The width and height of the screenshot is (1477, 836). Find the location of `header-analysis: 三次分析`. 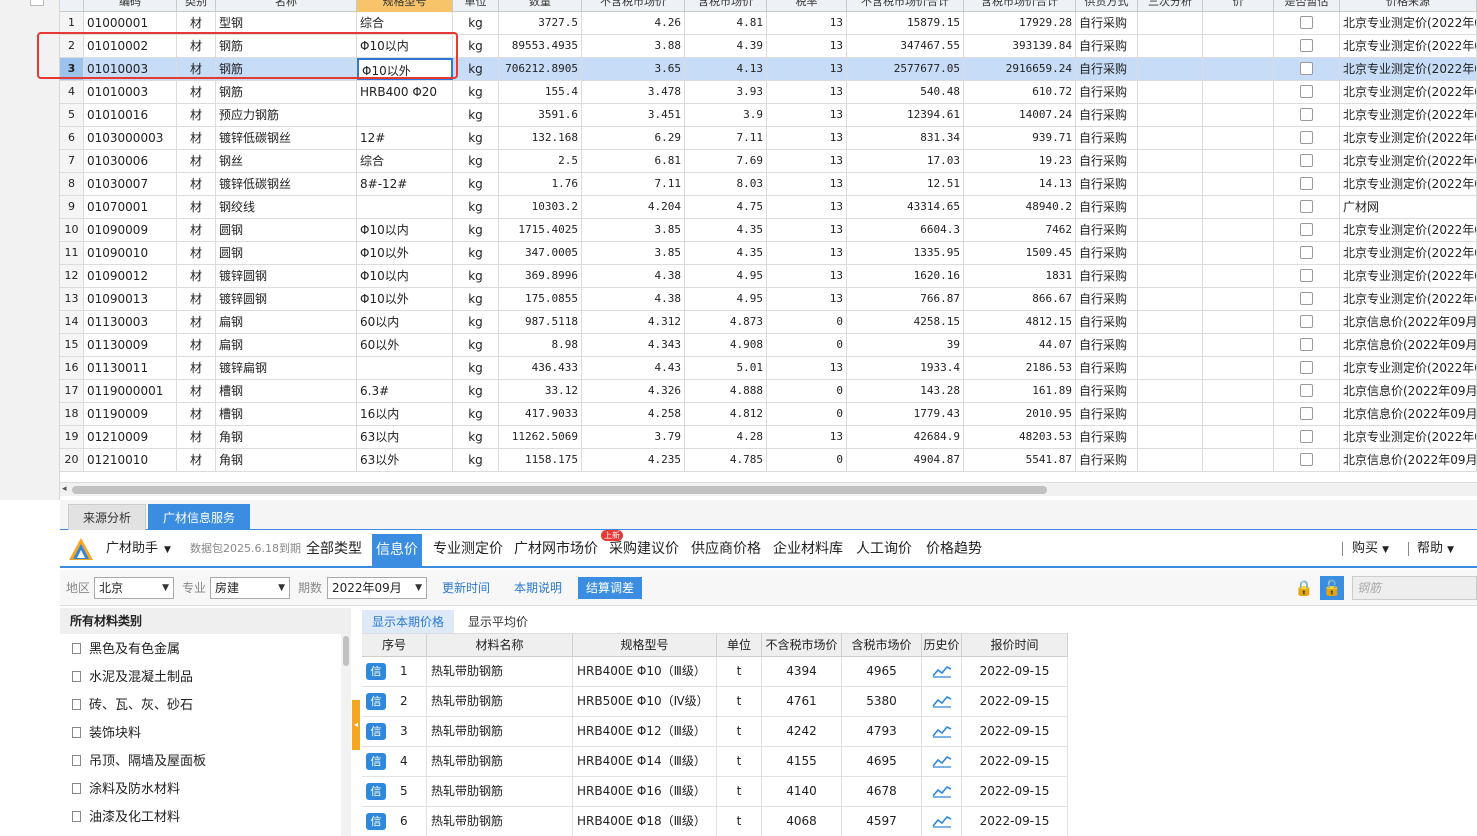

header-analysis: 三次分析 is located at coordinates (1170, 6).